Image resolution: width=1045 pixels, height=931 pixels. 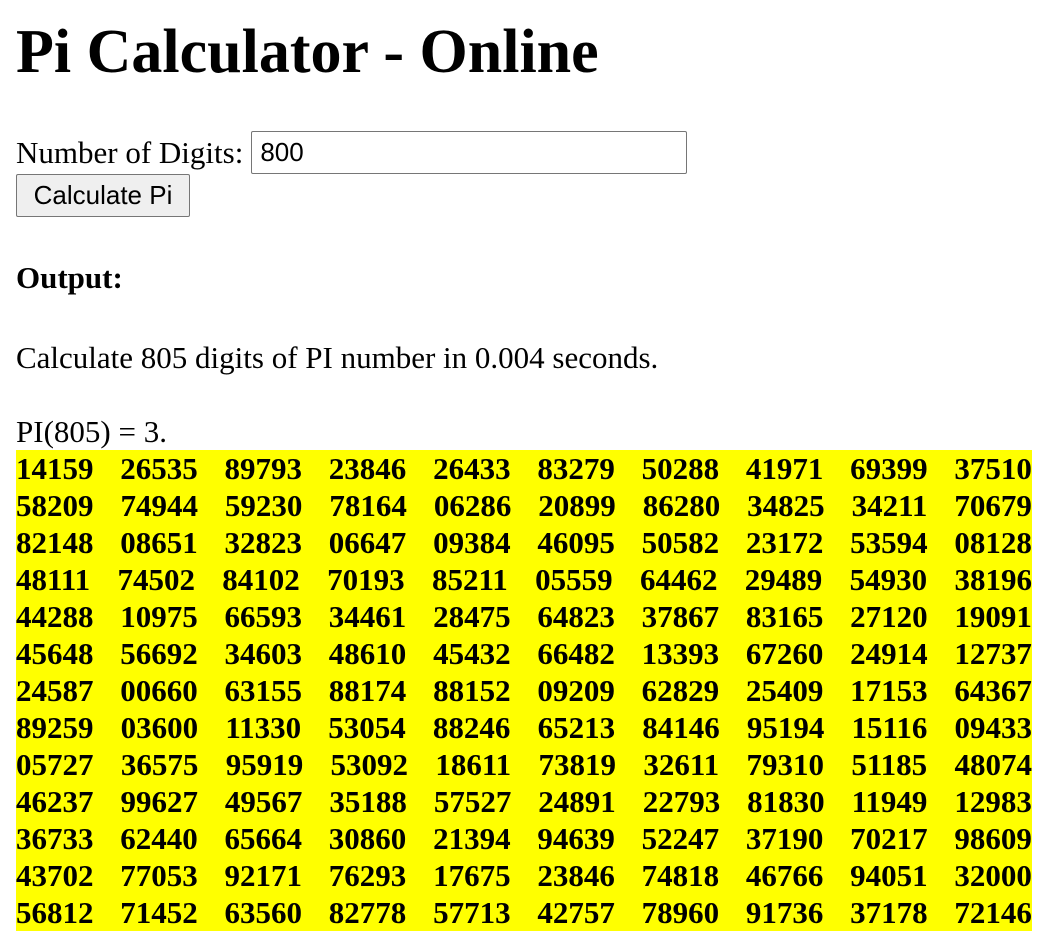 What do you see at coordinates (55, 653) in the screenshot?
I see `pi-digit-group: 45648` at bounding box center [55, 653].